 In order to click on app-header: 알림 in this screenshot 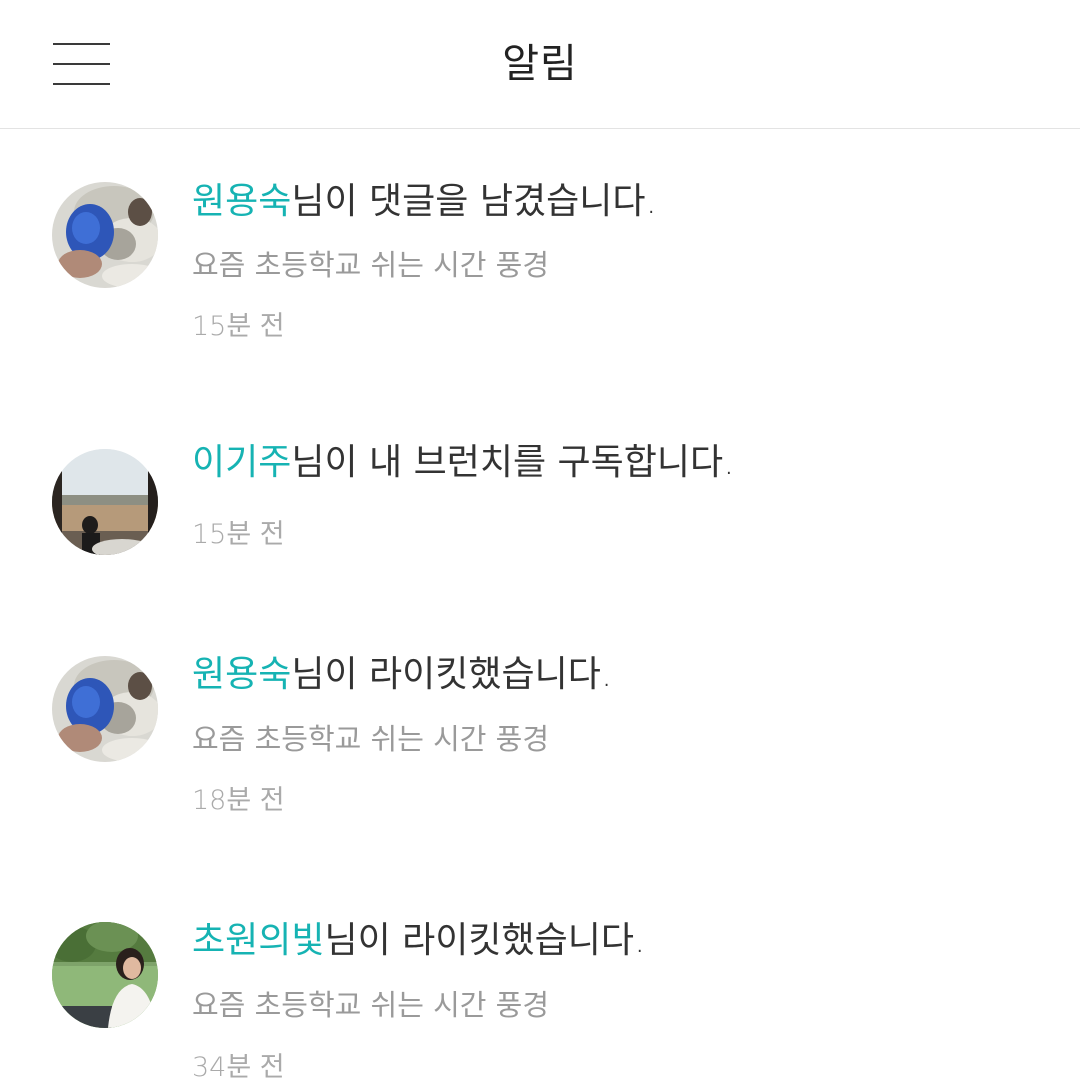, I will do `click(540, 64)`.